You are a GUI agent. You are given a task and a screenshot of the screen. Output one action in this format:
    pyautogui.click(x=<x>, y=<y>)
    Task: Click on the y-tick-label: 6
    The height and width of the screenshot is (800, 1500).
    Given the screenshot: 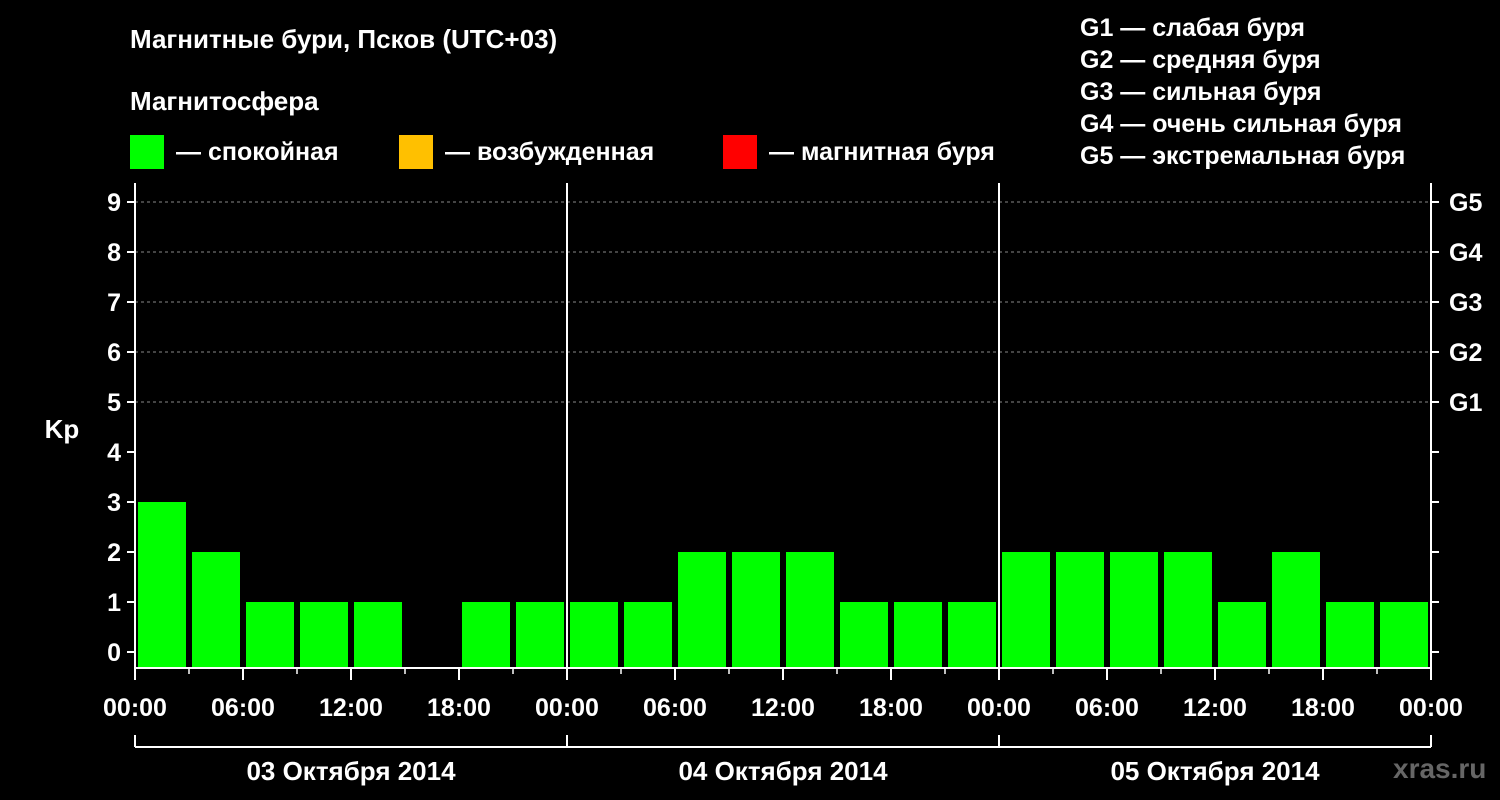 What is the action you would take?
    pyautogui.click(x=114, y=353)
    